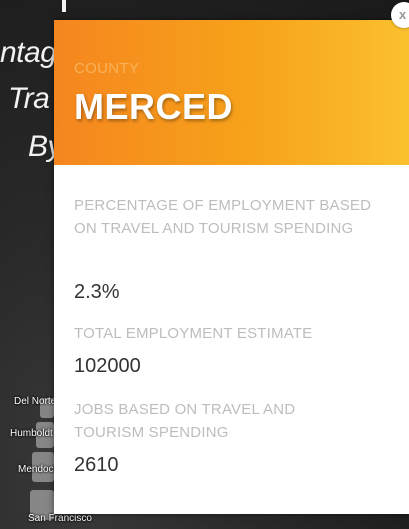 The height and width of the screenshot is (529, 409). Describe the element at coordinates (403, 14) in the screenshot. I see `close-icon: x` at that location.